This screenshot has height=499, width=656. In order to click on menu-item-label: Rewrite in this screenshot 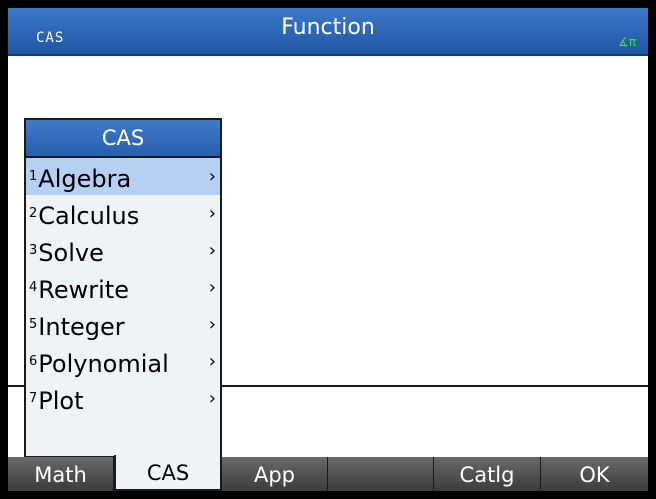, I will do `click(83, 290)`.